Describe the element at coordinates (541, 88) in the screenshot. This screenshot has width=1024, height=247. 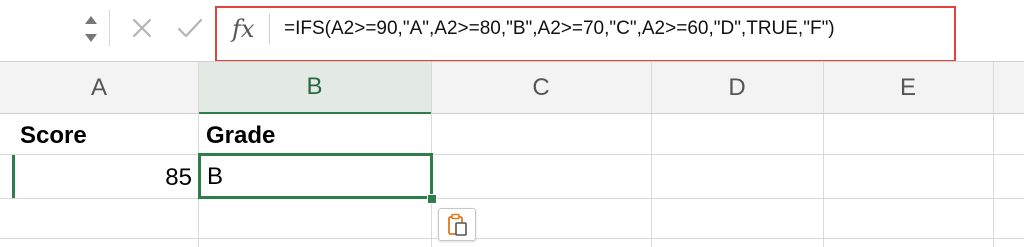
I see `column-header-c: C` at that location.